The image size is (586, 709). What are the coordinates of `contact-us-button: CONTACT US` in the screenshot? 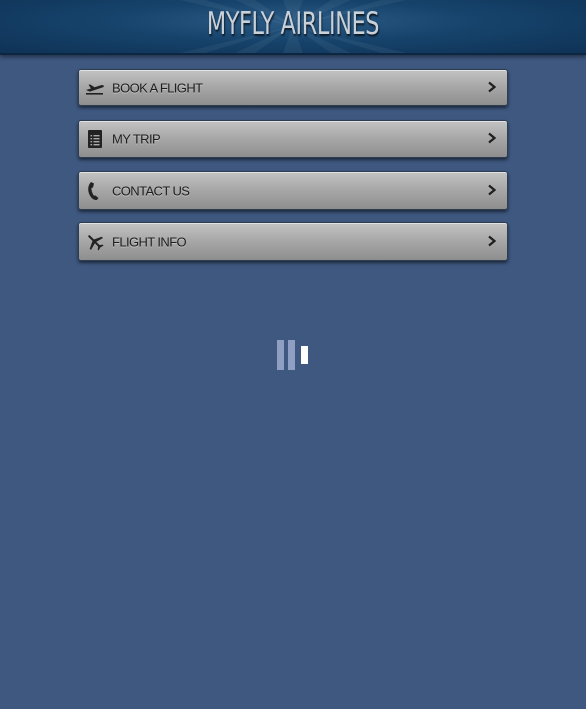 It's located at (293, 190).